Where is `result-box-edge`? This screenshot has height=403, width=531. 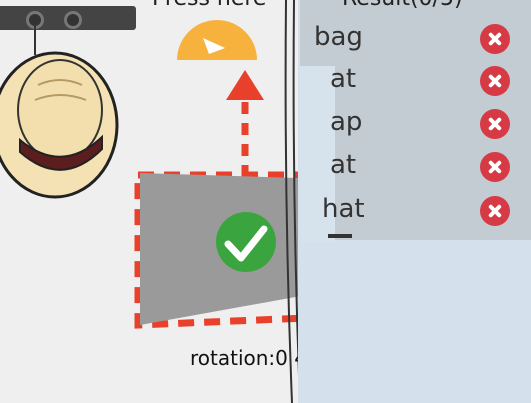
result-box-edge is located at coordinates (340, 236).